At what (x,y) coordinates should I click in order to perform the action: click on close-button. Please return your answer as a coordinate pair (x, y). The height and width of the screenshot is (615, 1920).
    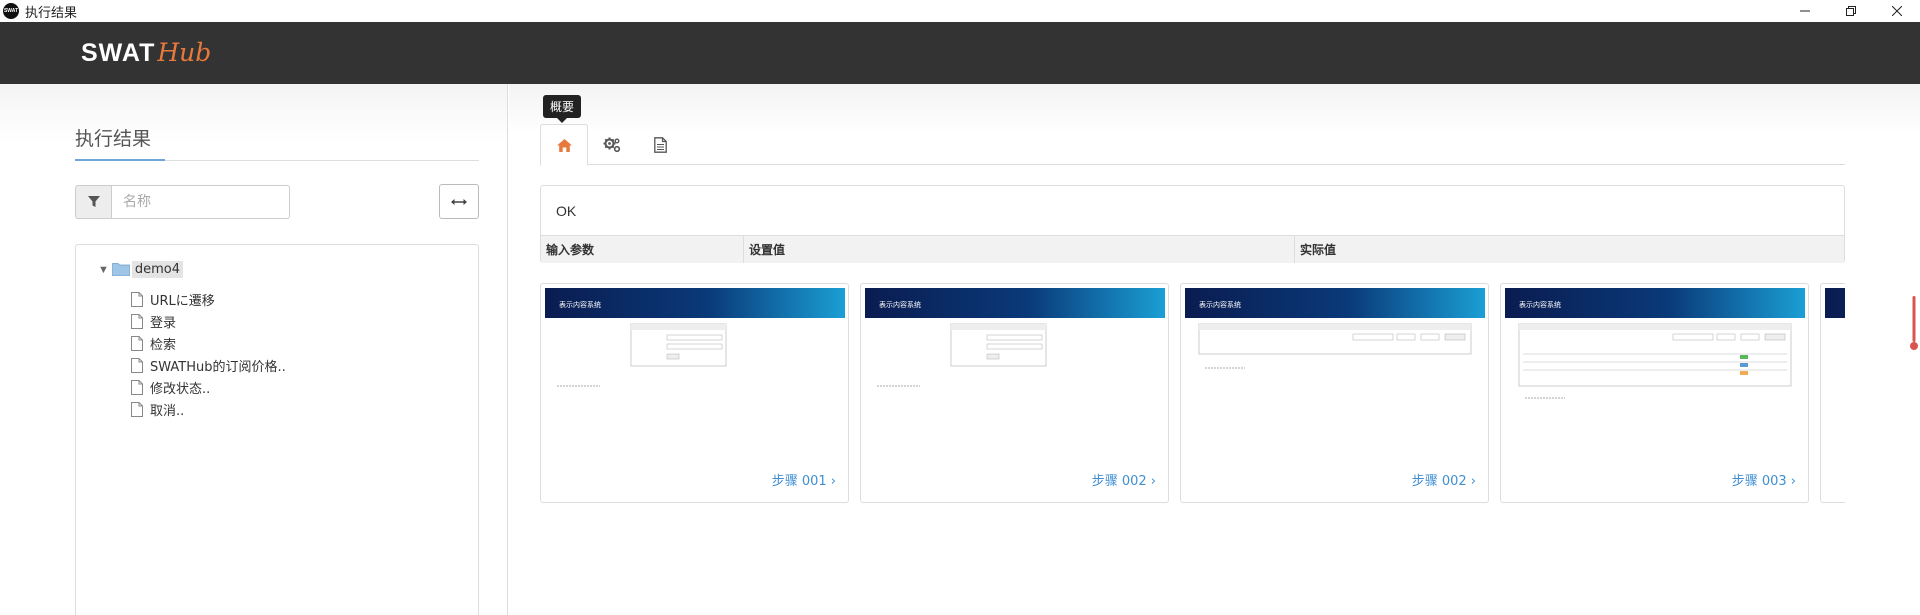
    Looking at the image, I should click on (1897, 11).